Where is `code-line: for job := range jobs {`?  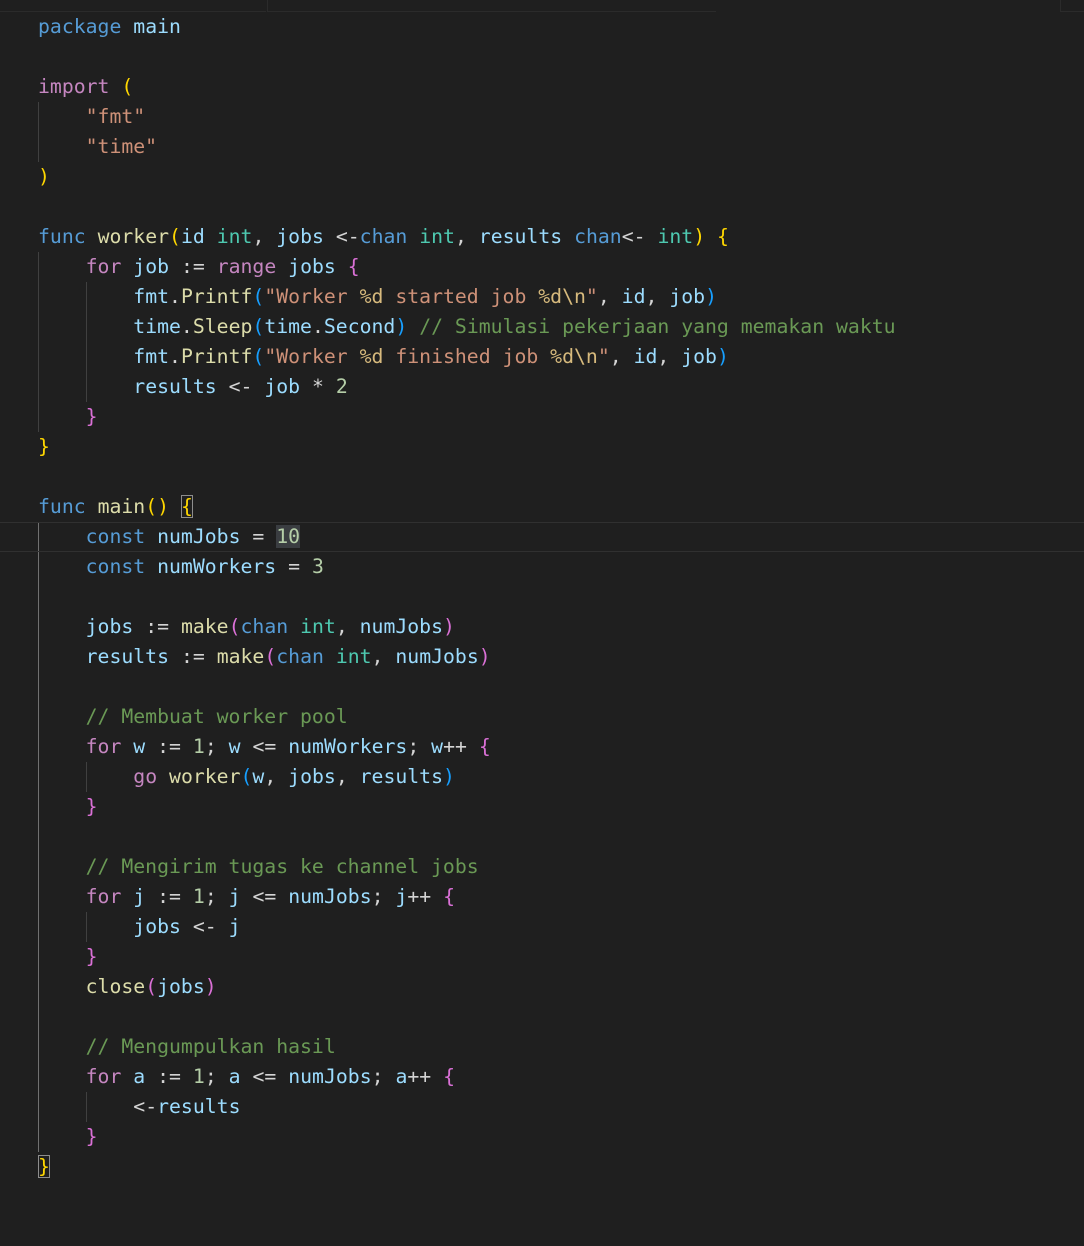
code-line: for job := range jobs { is located at coordinates (561, 267).